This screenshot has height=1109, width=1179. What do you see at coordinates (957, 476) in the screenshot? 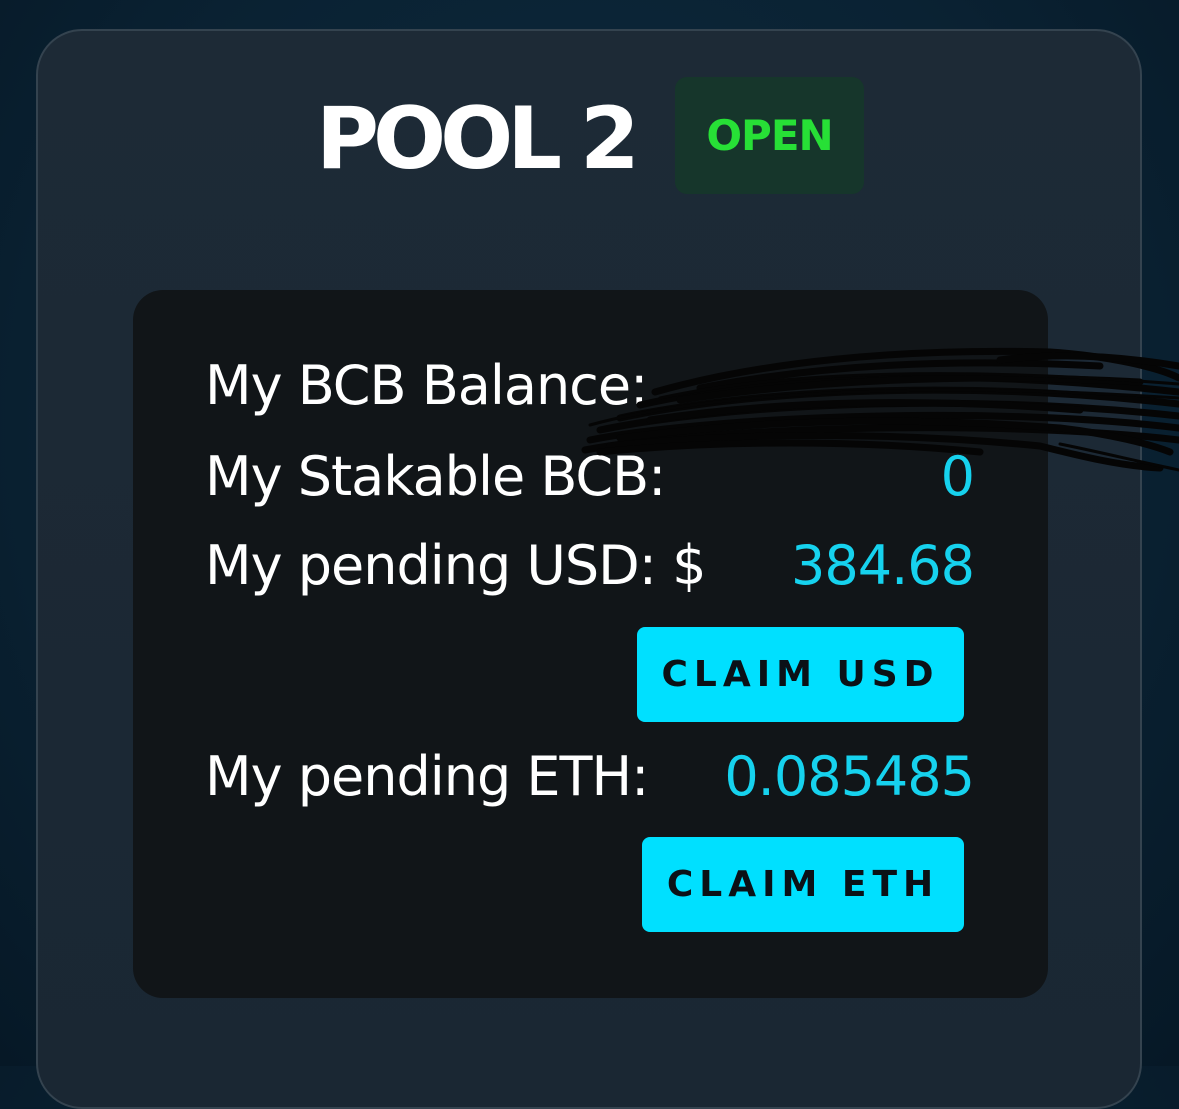
I see `stakable-bcb-value: 0` at bounding box center [957, 476].